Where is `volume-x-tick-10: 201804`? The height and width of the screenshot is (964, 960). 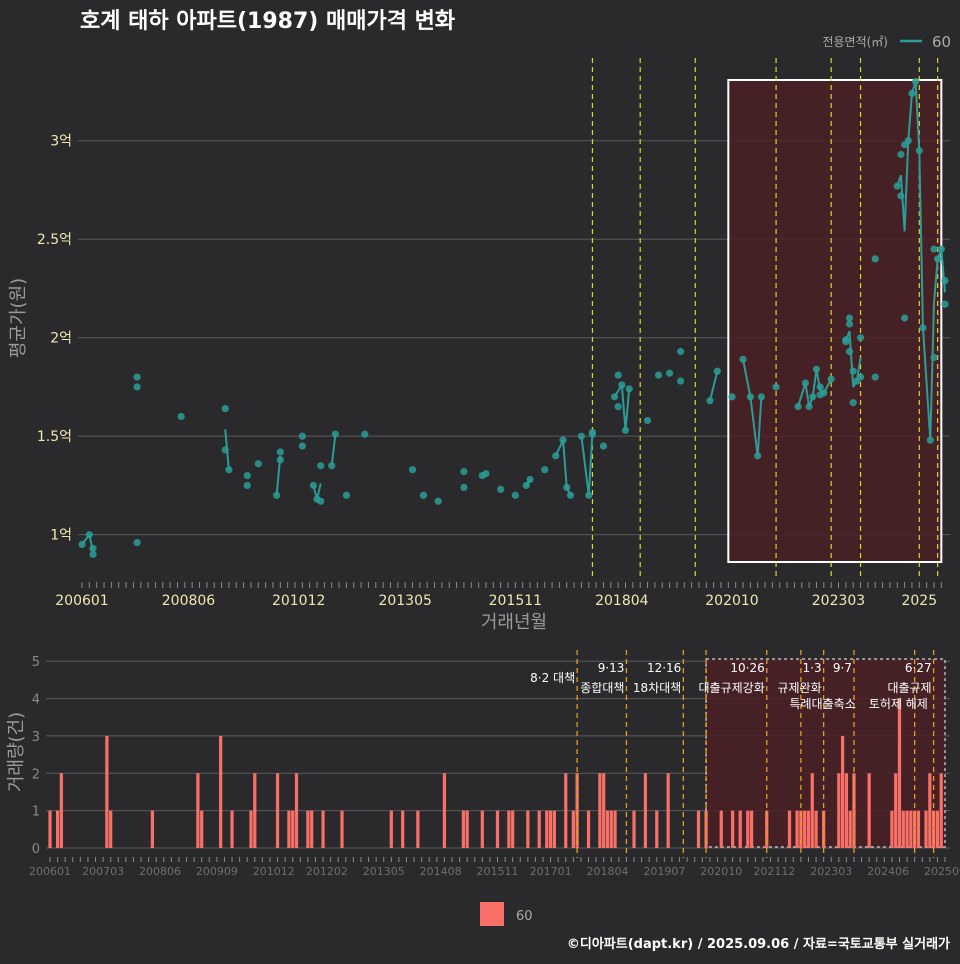
volume-x-tick-10: 201804 is located at coordinates (607, 871).